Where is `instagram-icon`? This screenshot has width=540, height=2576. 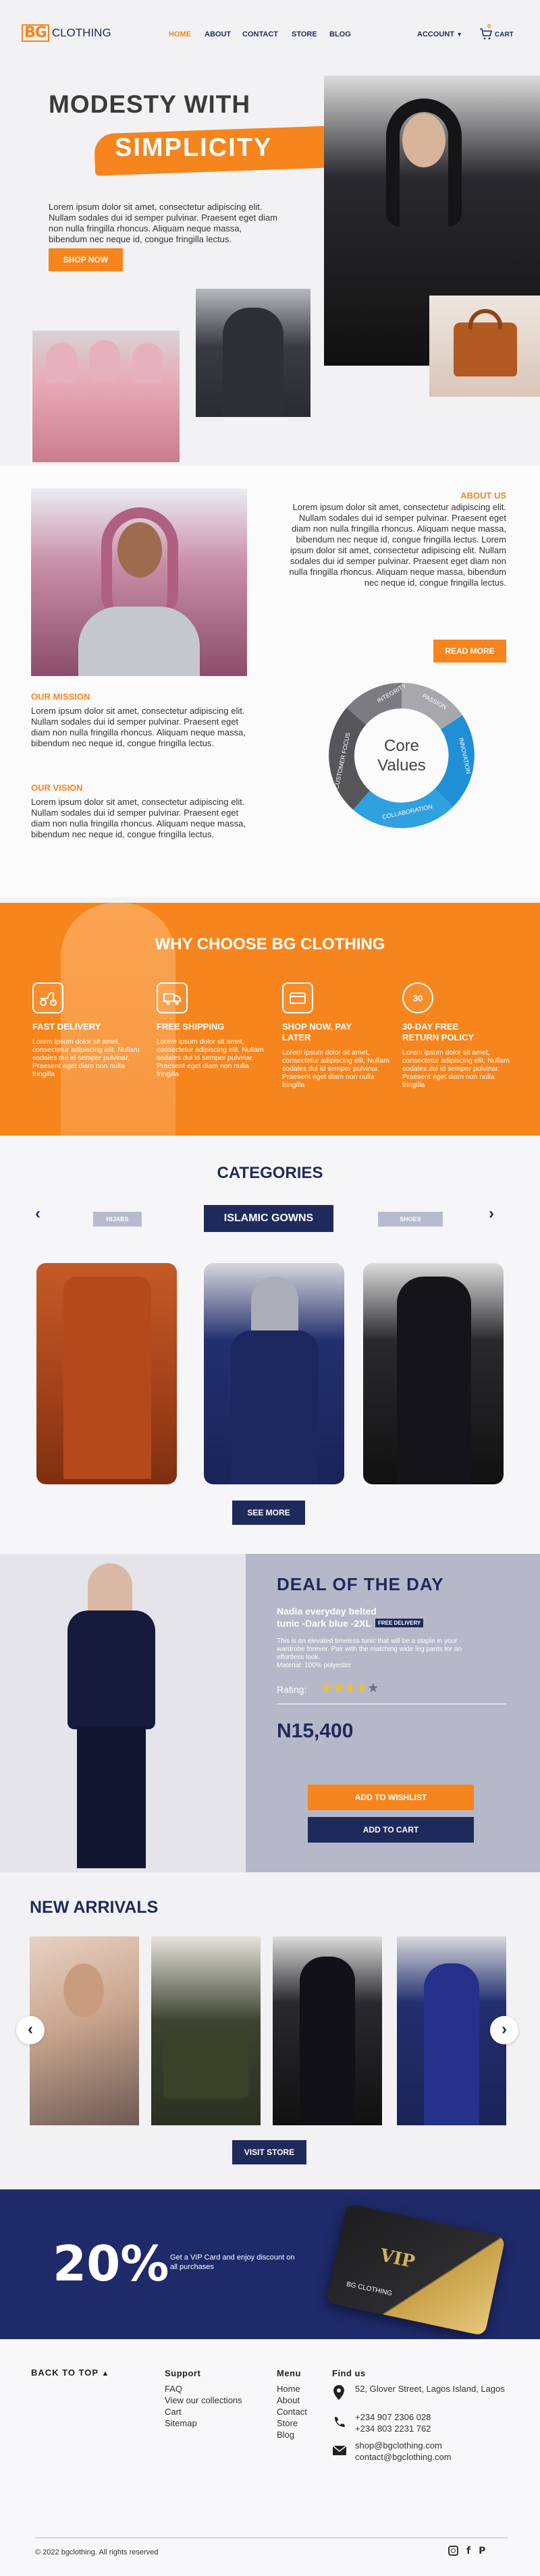 instagram-icon is located at coordinates (453, 2551).